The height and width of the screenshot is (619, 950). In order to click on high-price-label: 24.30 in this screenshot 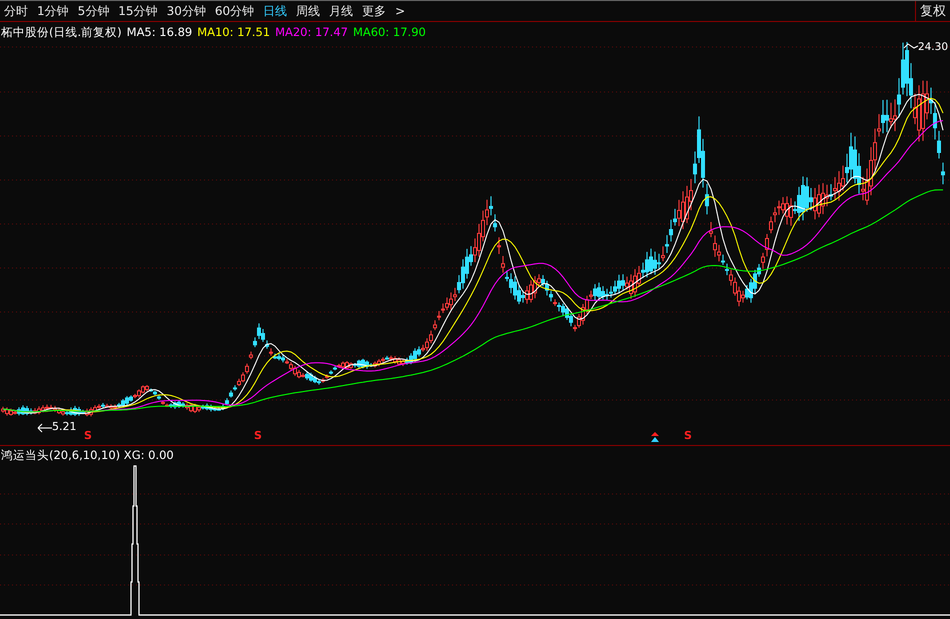, I will do `click(933, 47)`.